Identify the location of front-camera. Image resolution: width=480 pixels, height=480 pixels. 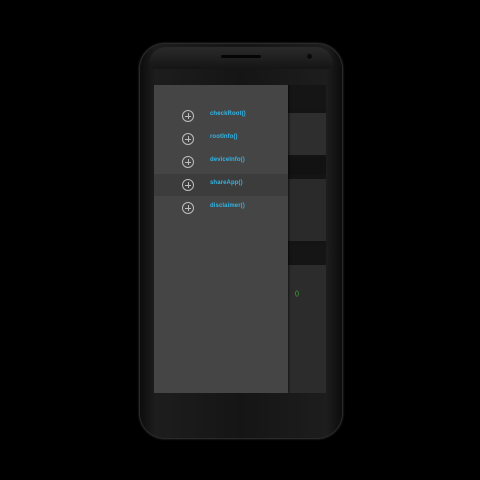
(309, 56).